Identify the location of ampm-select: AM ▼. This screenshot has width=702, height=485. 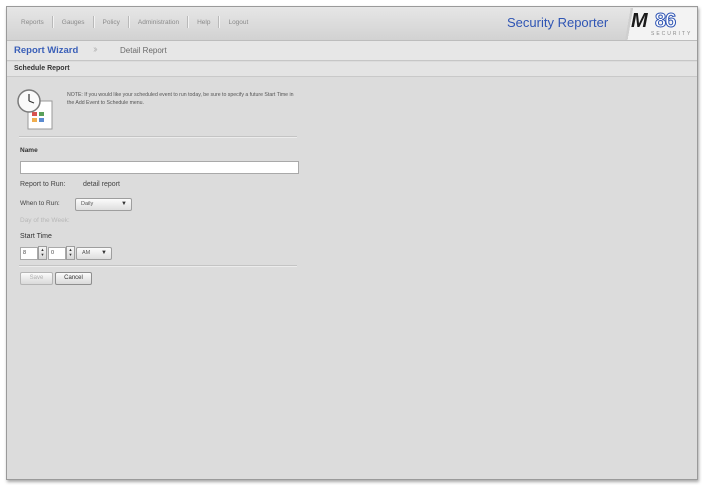
(94, 253).